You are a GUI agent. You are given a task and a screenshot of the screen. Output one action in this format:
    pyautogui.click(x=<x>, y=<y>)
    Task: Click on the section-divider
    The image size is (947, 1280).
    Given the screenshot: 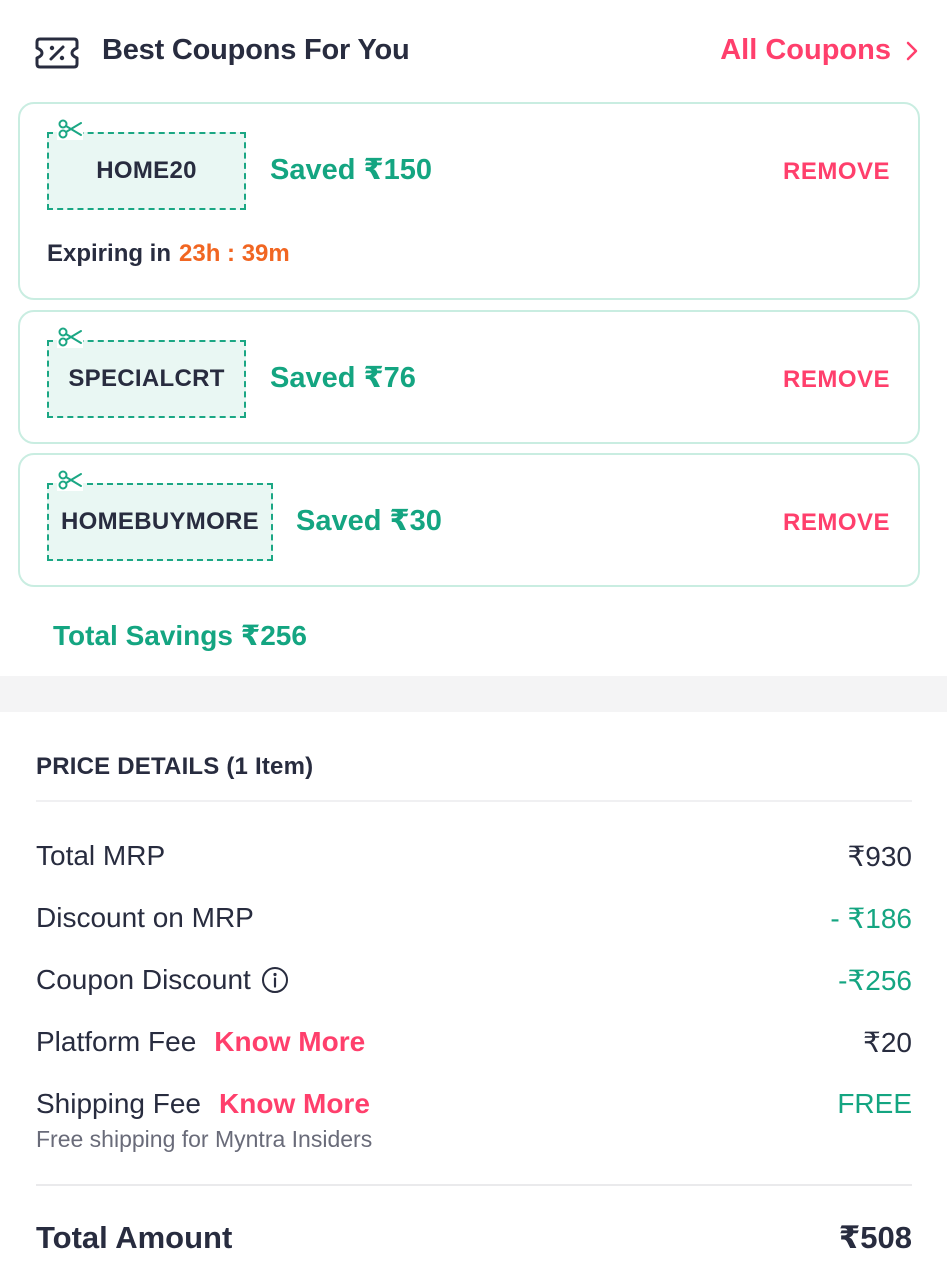 What is the action you would take?
    pyautogui.click(x=473, y=694)
    